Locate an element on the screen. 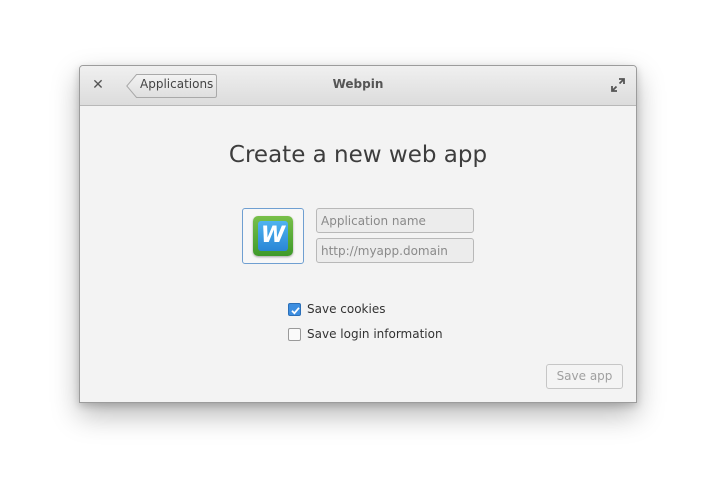  title-bar: ✕ Applications Webpin is located at coordinates (358, 86).